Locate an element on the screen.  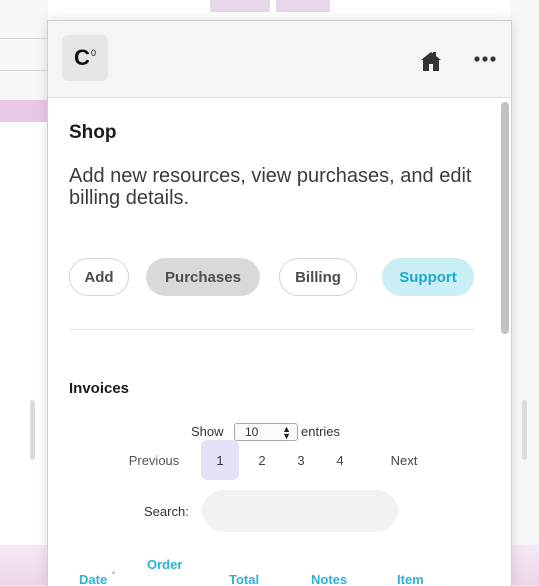
more-options-button is located at coordinates (485, 59).